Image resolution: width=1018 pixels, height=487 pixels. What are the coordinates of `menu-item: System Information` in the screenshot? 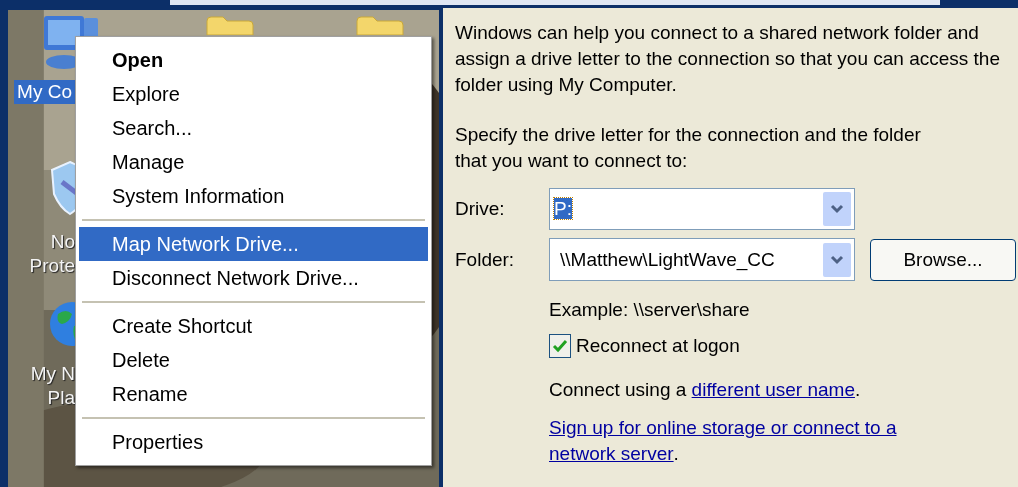 It's located at (253, 196).